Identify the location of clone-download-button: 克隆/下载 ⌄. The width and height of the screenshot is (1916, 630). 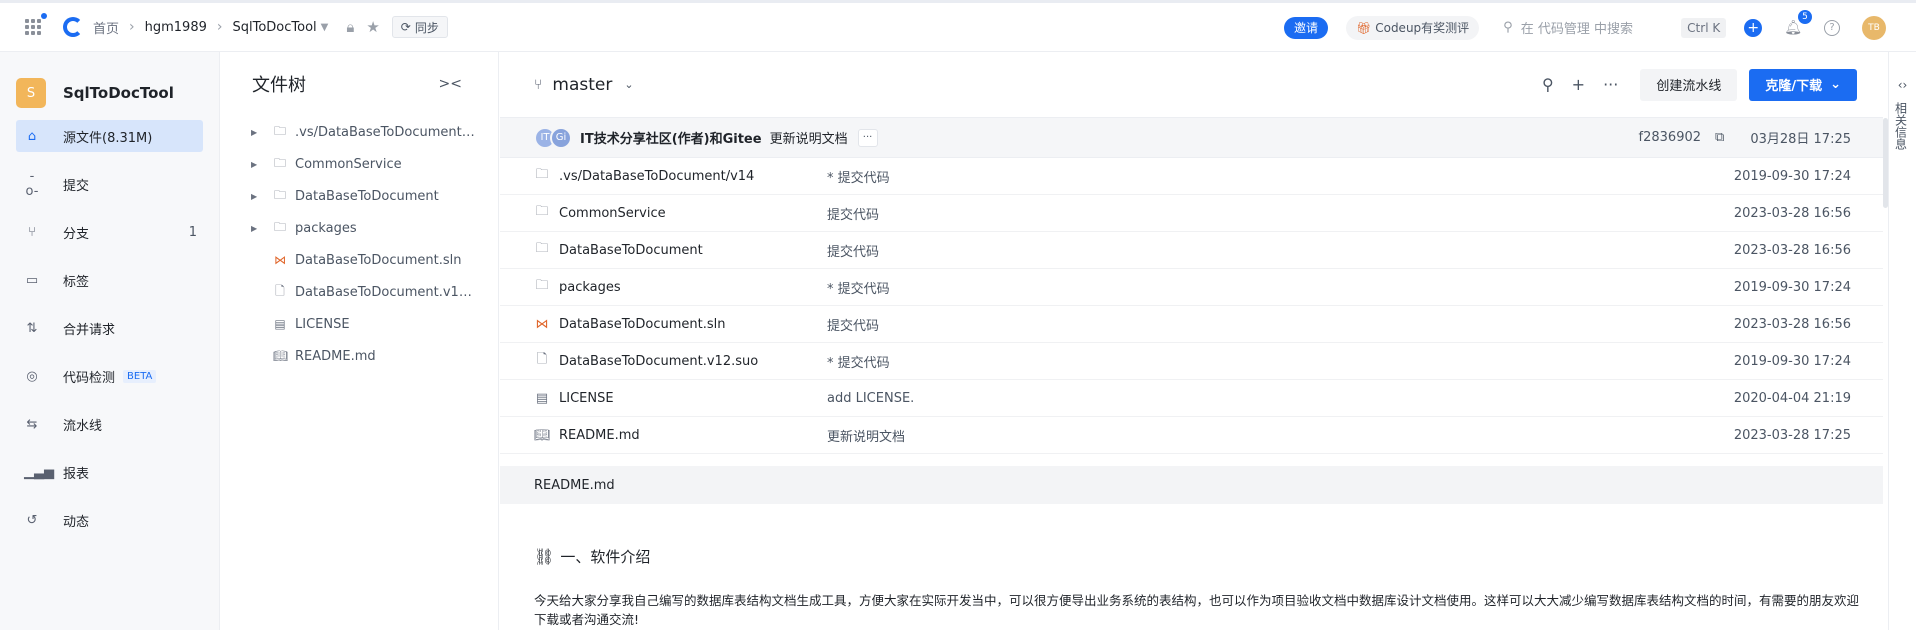
(1803, 84).